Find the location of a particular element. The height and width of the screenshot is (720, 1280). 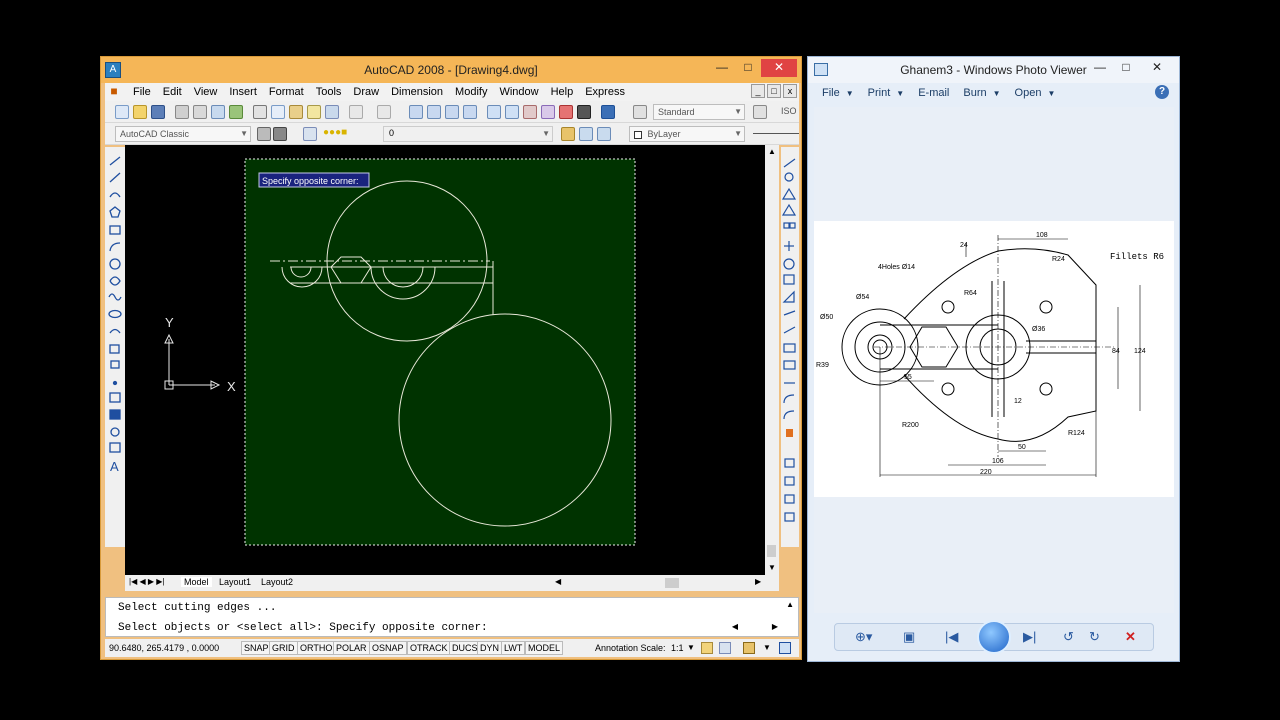

cmd-scroll-left-icon: ◀ is located at coordinates (735, 626).